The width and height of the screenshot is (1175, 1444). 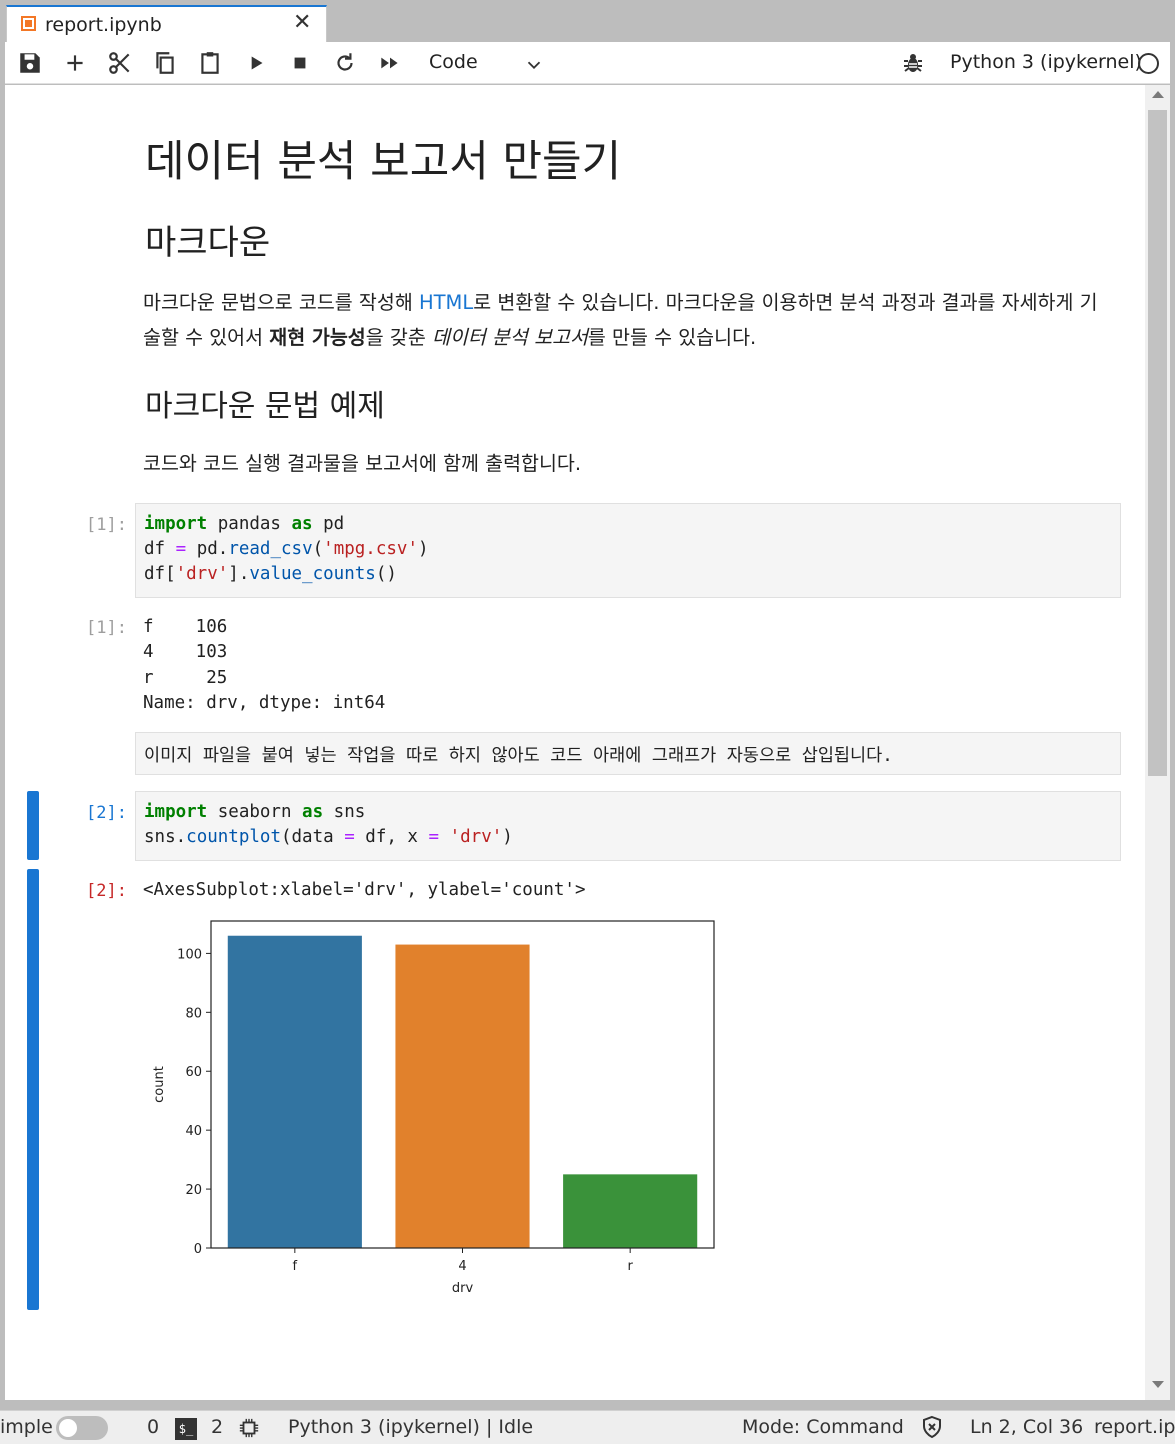 What do you see at coordinates (249, 1428) in the screenshot?
I see `chip-icon` at bounding box center [249, 1428].